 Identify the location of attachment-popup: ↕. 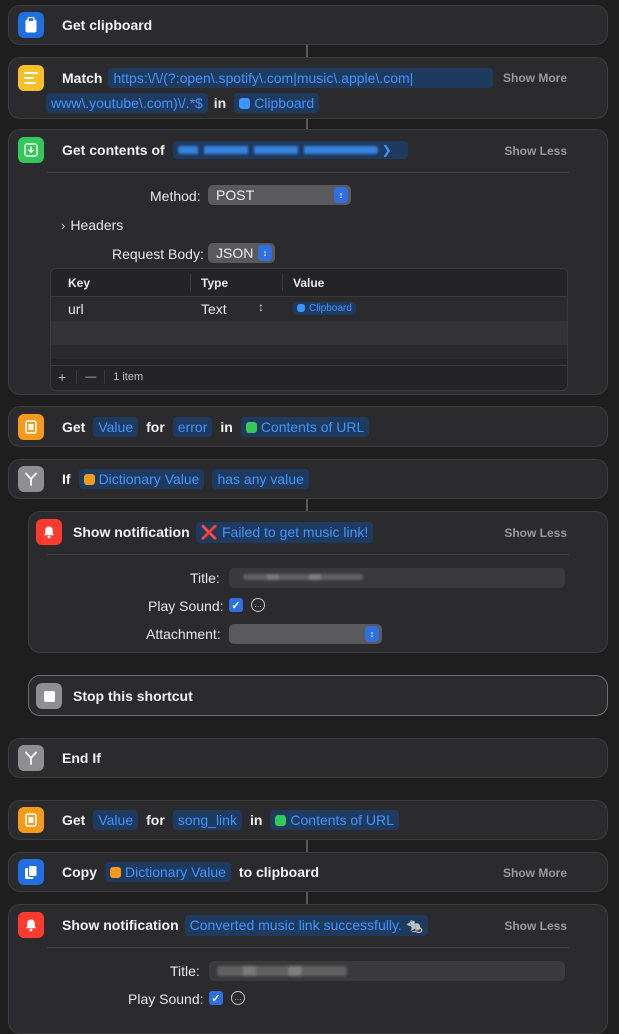
(305, 634).